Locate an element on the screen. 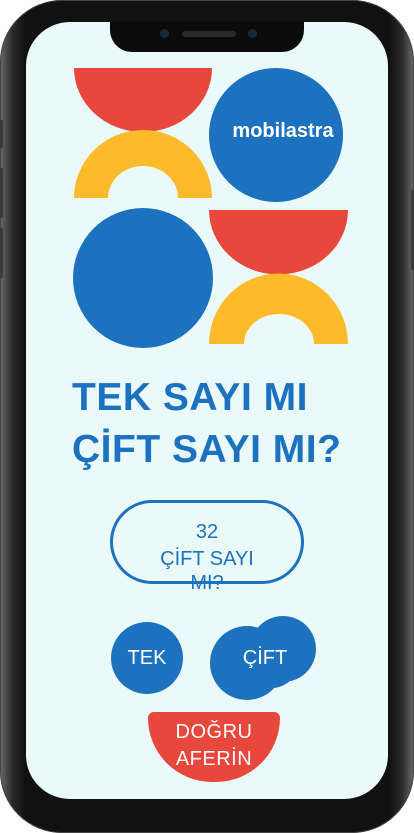 The image size is (414, 833). yellow-arch-right is located at coordinates (278, 308).